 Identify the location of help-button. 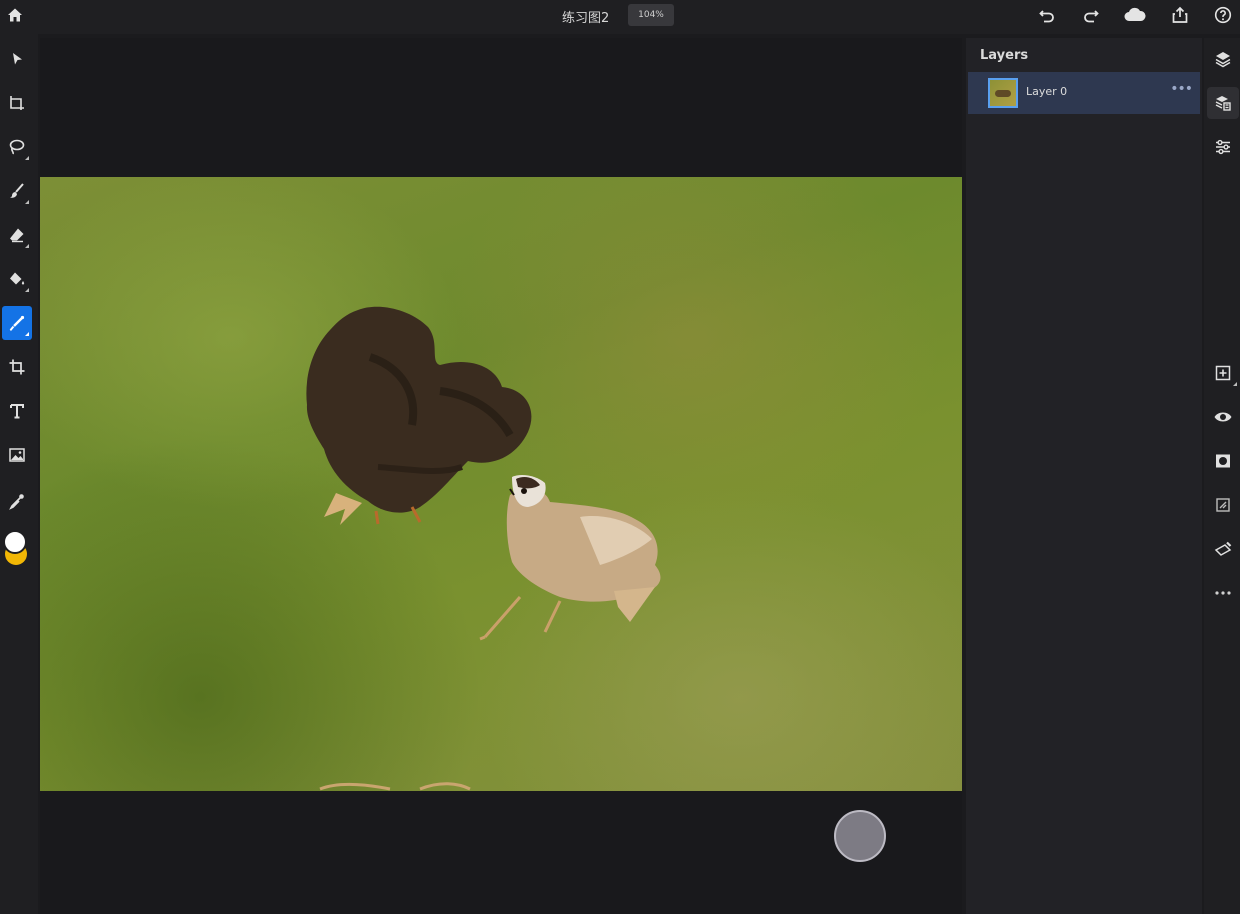
(1223, 15).